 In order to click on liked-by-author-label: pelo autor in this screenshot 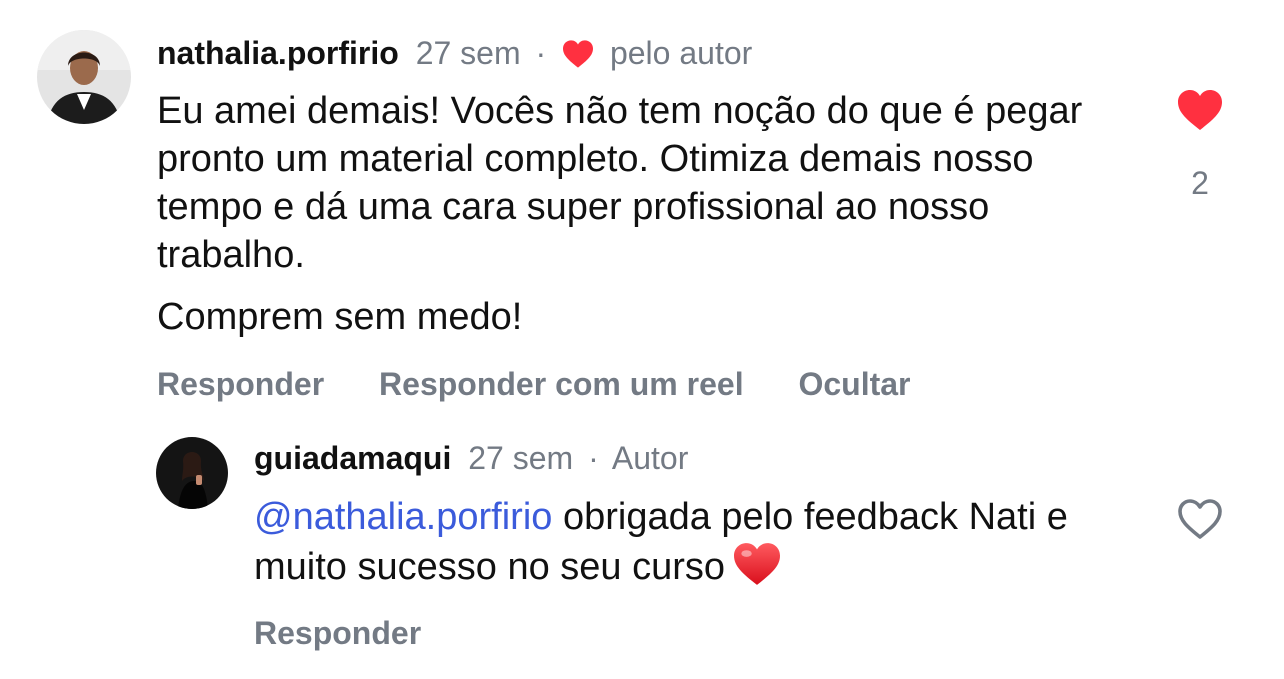, I will do `click(681, 53)`.